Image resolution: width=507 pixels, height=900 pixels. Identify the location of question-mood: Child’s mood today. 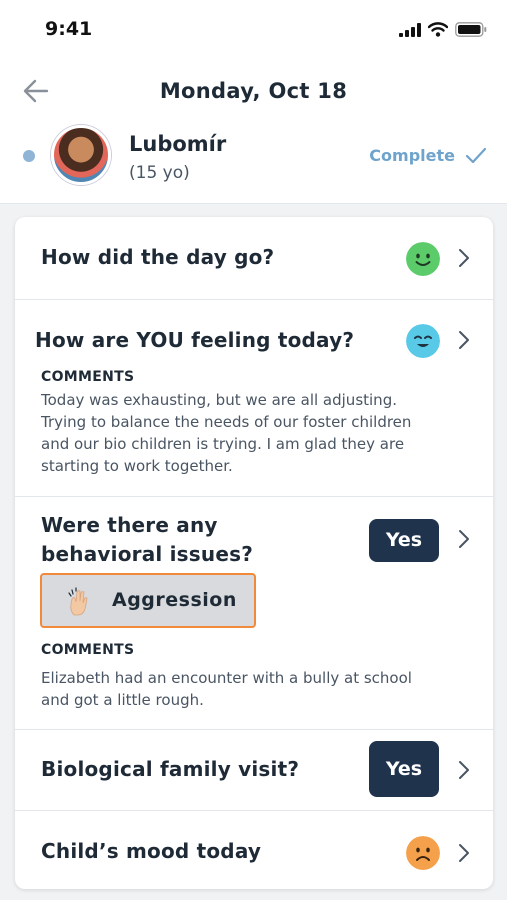
(151, 851).